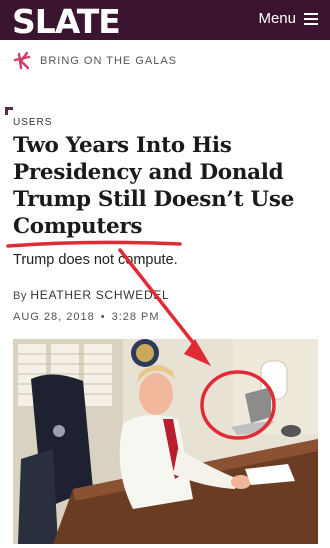 This screenshot has width=330, height=548. Describe the element at coordinates (277, 18) in the screenshot. I see `menu-label: Menu` at that location.